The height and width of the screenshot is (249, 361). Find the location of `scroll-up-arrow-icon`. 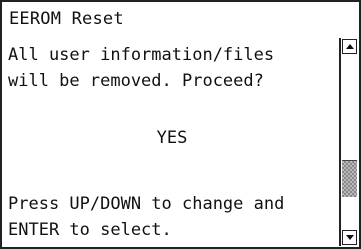

scroll-up-arrow-icon is located at coordinates (349, 46).